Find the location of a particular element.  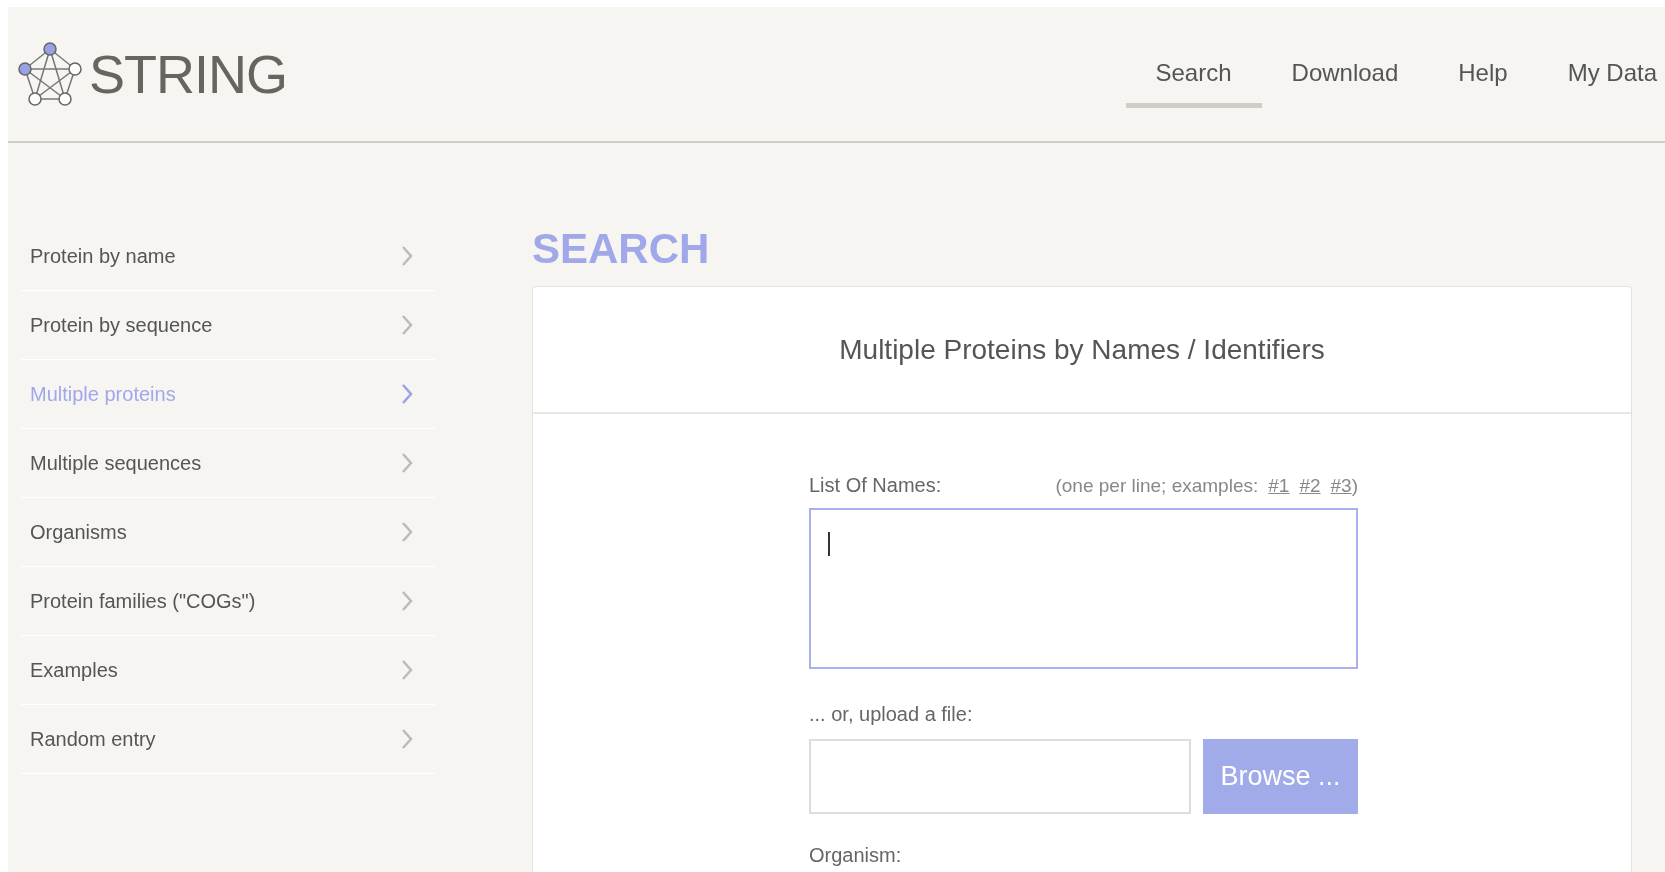

example-link: #3 is located at coordinates (1341, 485).